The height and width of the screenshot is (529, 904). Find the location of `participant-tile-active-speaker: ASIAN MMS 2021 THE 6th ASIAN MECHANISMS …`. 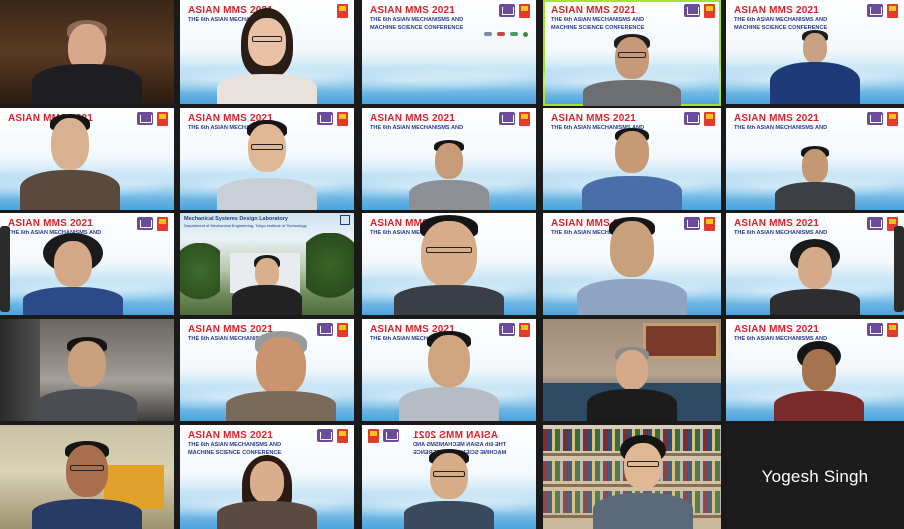

participant-tile-active-speaker: ASIAN MMS 2021 THE 6th ASIAN MECHANISMS … is located at coordinates (632, 53).